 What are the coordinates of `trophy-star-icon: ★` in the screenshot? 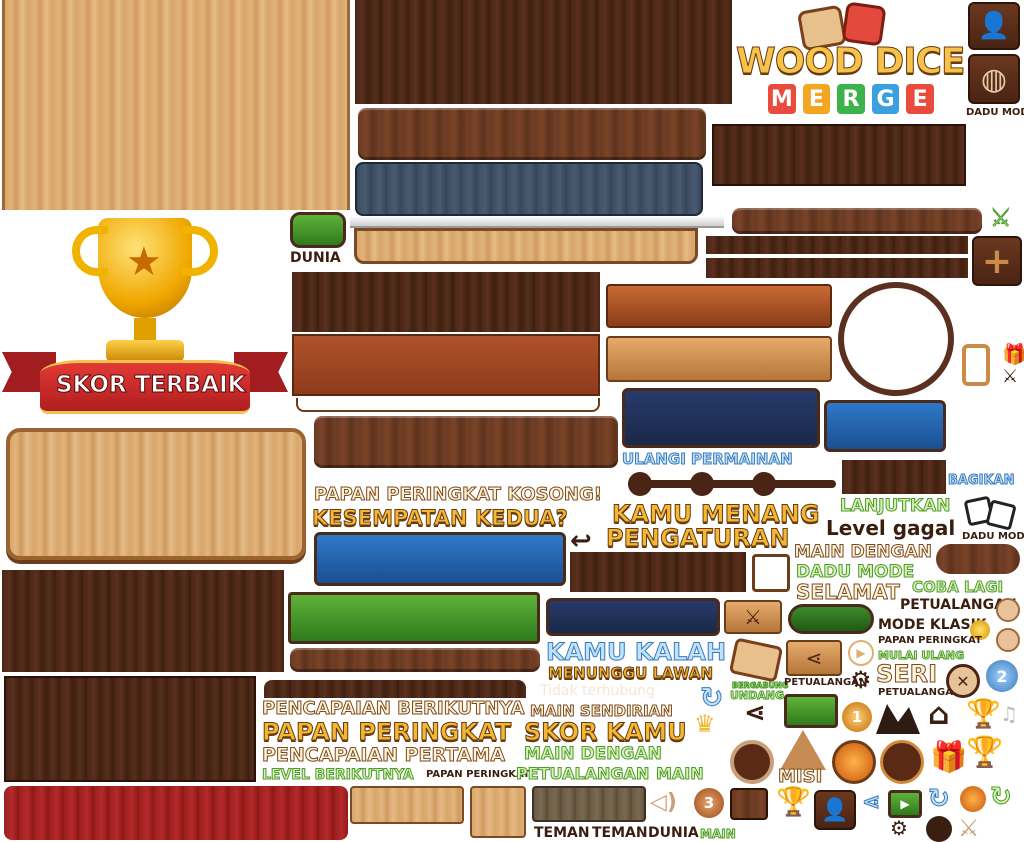 It's located at (144, 262).